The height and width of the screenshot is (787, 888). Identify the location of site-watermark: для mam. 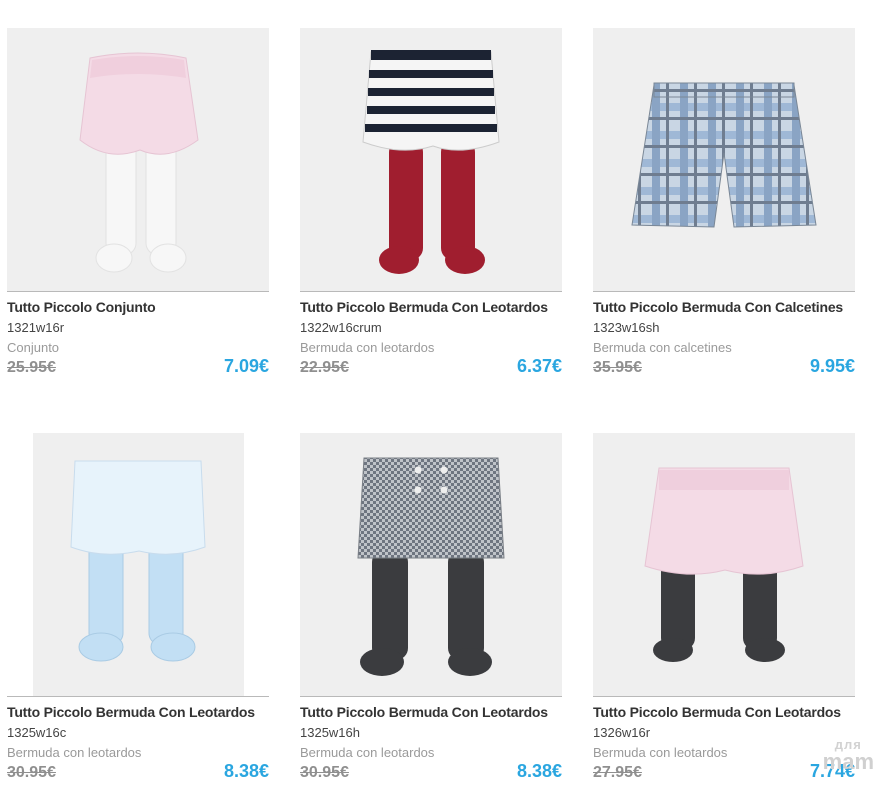
(848, 755).